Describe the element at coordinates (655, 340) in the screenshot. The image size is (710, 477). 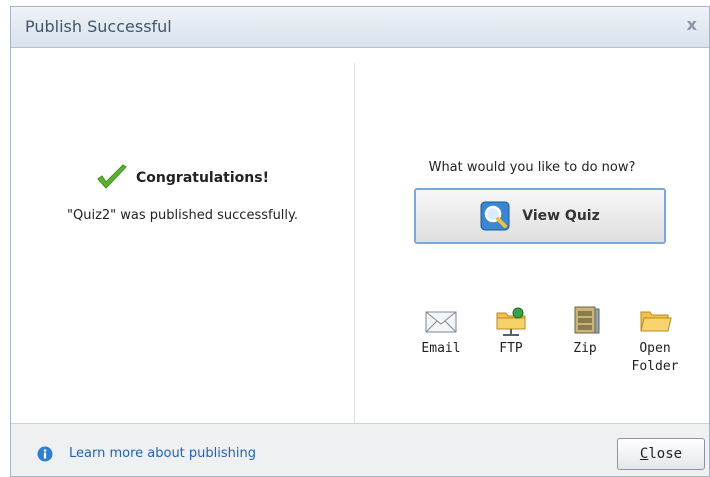
I see `open-folder-action: Open Folder` at that location.